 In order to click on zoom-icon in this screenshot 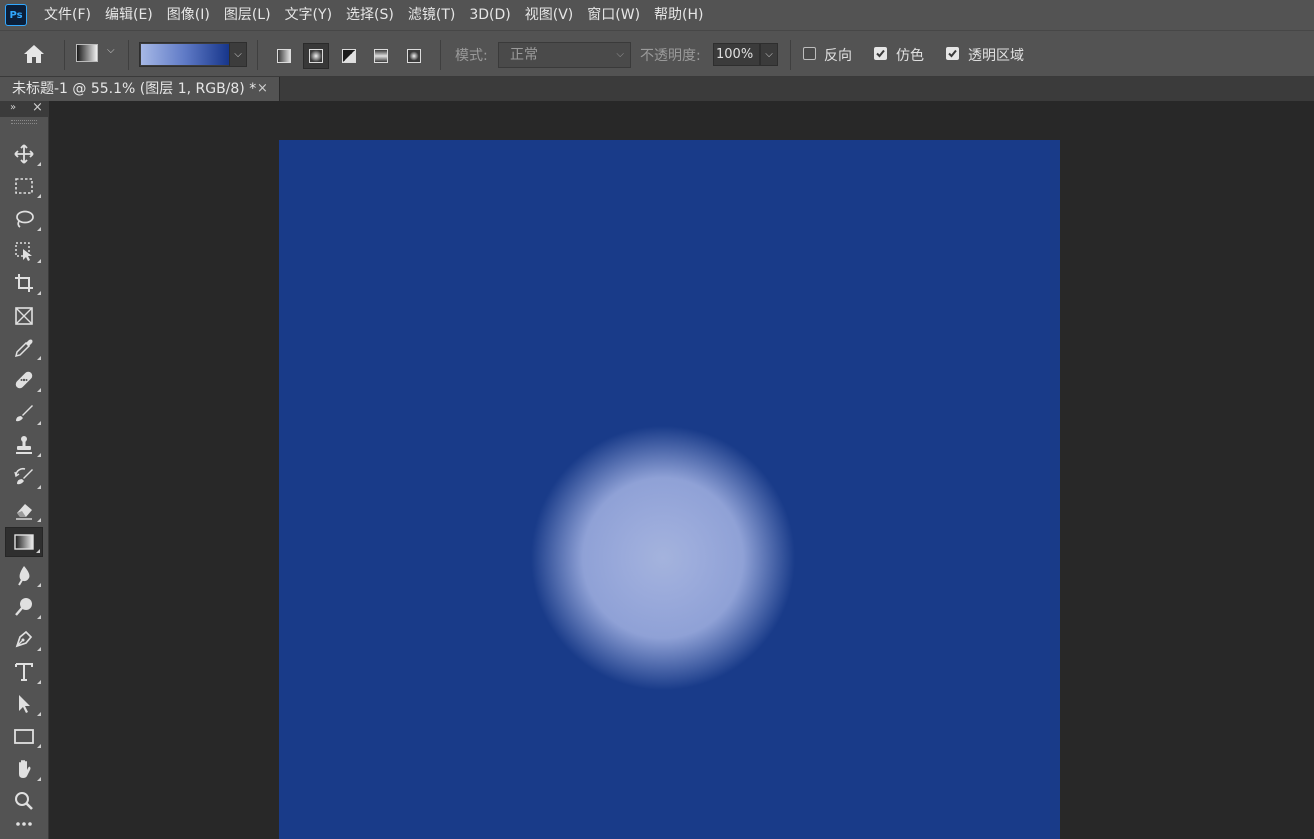, I will do `click(24, 801)`.